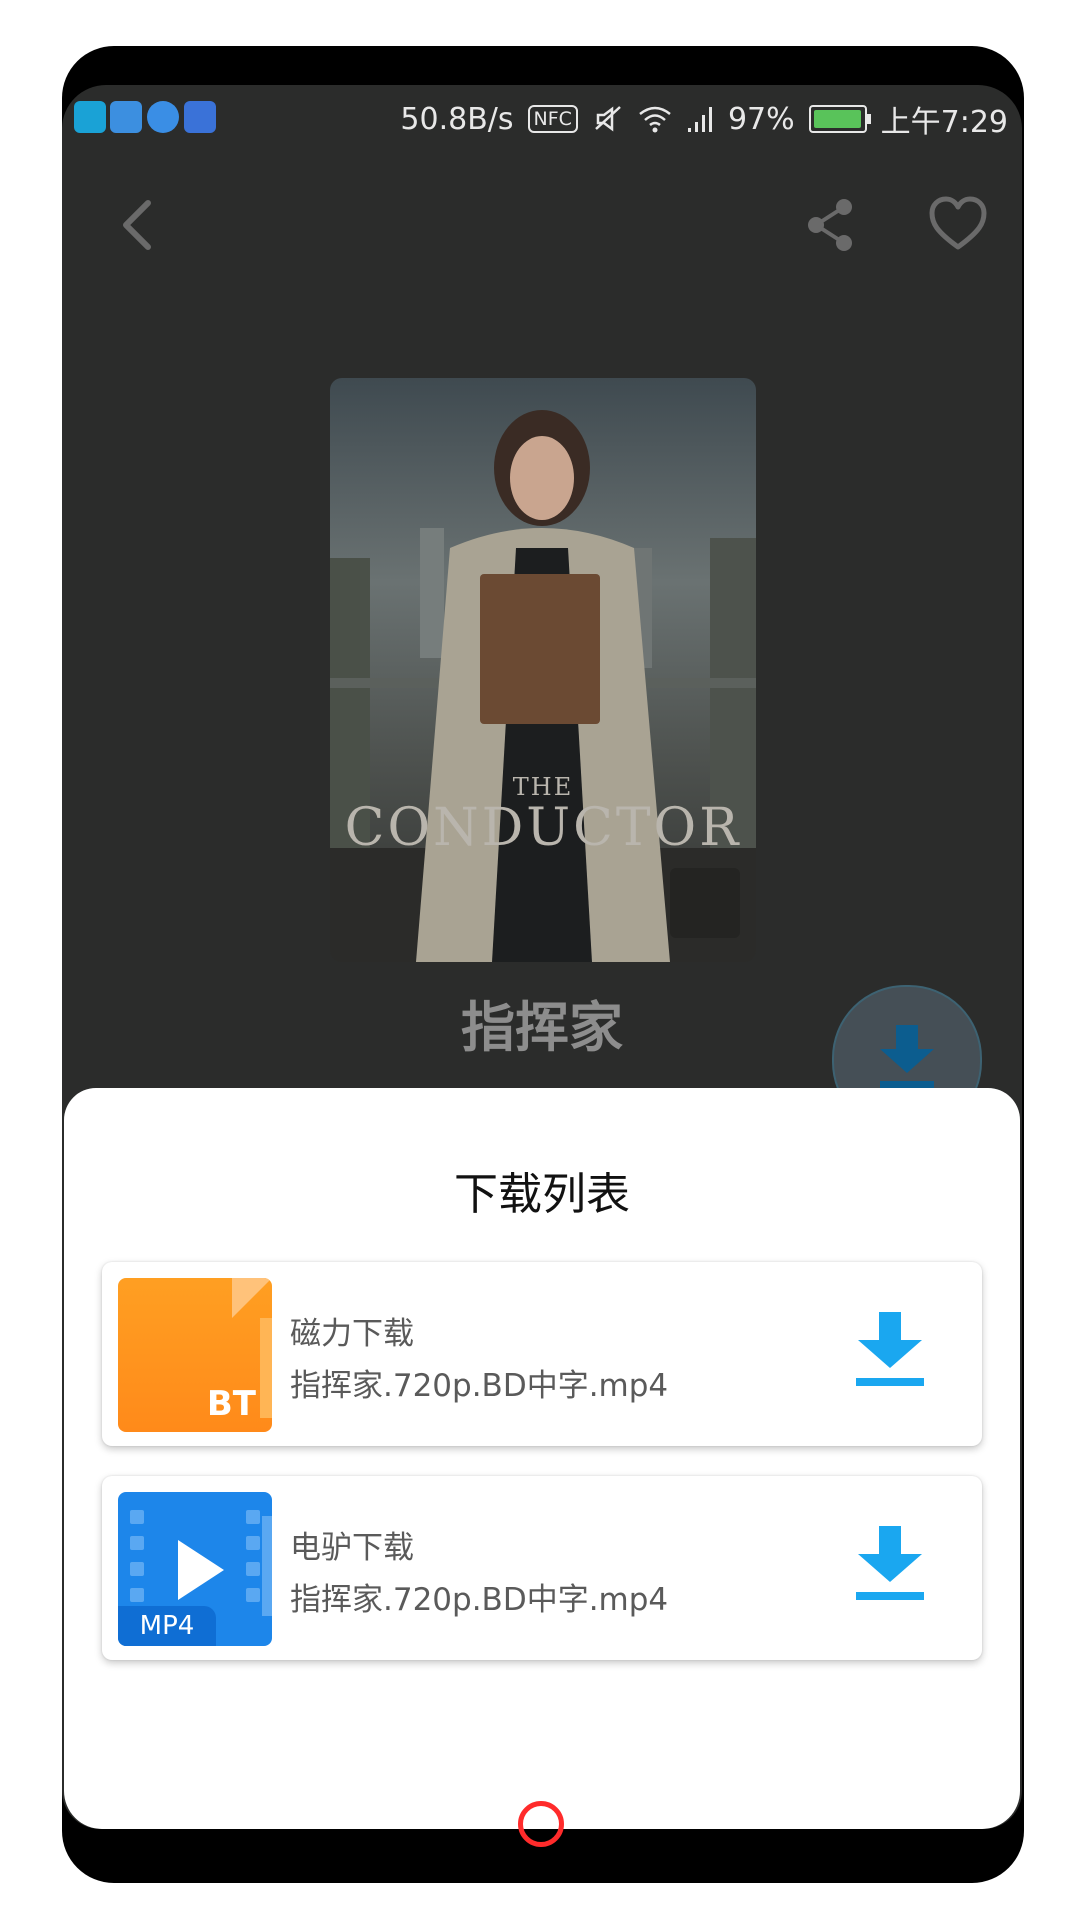 The image size is (1080, 1921). What do you see at coordinates (163, 117) in the screenshot?
I see `download-notification-icon` at bounding box center [163, 117].